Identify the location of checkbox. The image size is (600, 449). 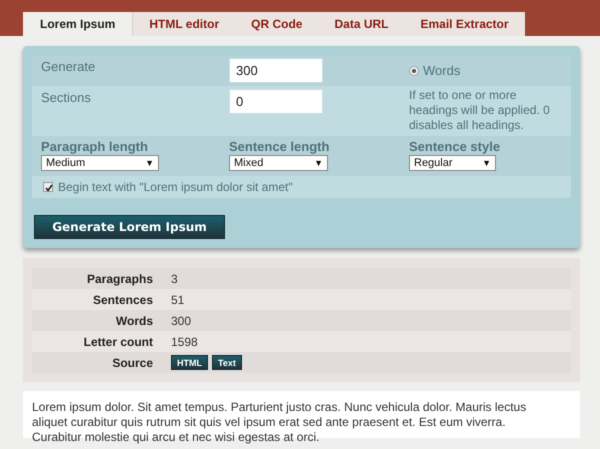
(48, 187).